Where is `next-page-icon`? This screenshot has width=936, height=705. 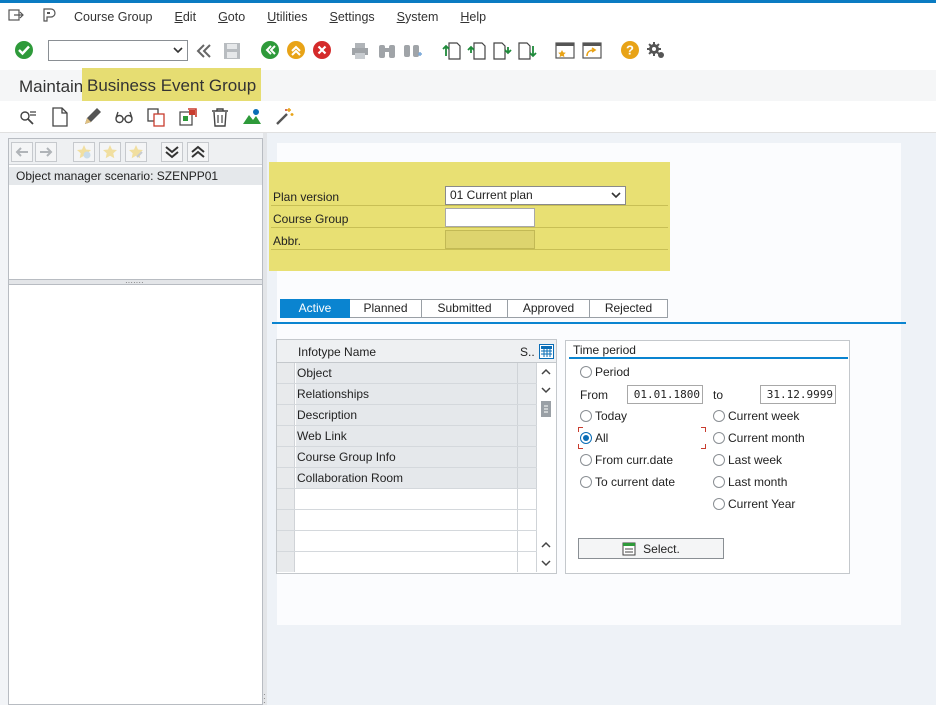 next-page-icon is located at coordinates (502, 51).